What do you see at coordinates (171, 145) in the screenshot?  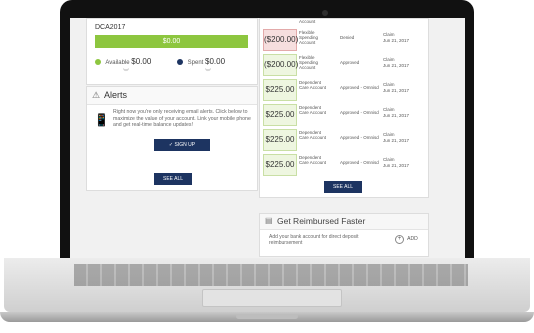 I see `check-circle-icon: ✓` at bounding box center [171, 145].